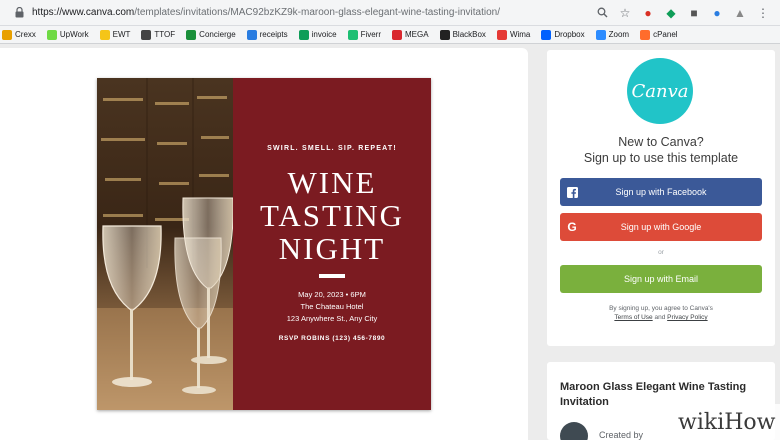 The image size is (780, 440). What do you see at coordinates (217, 34) in the screenshot?
I see `bookmark-label: Concierge` at bounding box center [217, 34].